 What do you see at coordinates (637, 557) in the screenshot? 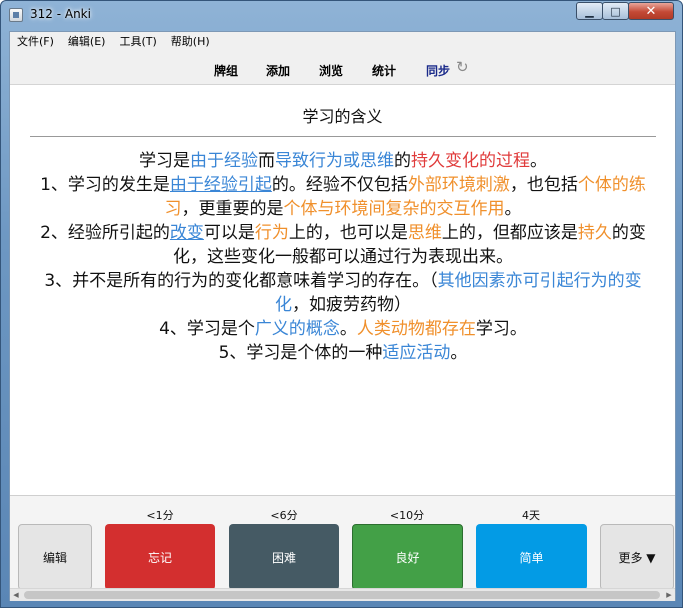
I see `more-button: 更多 ▼` at bounding box center [637, 557].